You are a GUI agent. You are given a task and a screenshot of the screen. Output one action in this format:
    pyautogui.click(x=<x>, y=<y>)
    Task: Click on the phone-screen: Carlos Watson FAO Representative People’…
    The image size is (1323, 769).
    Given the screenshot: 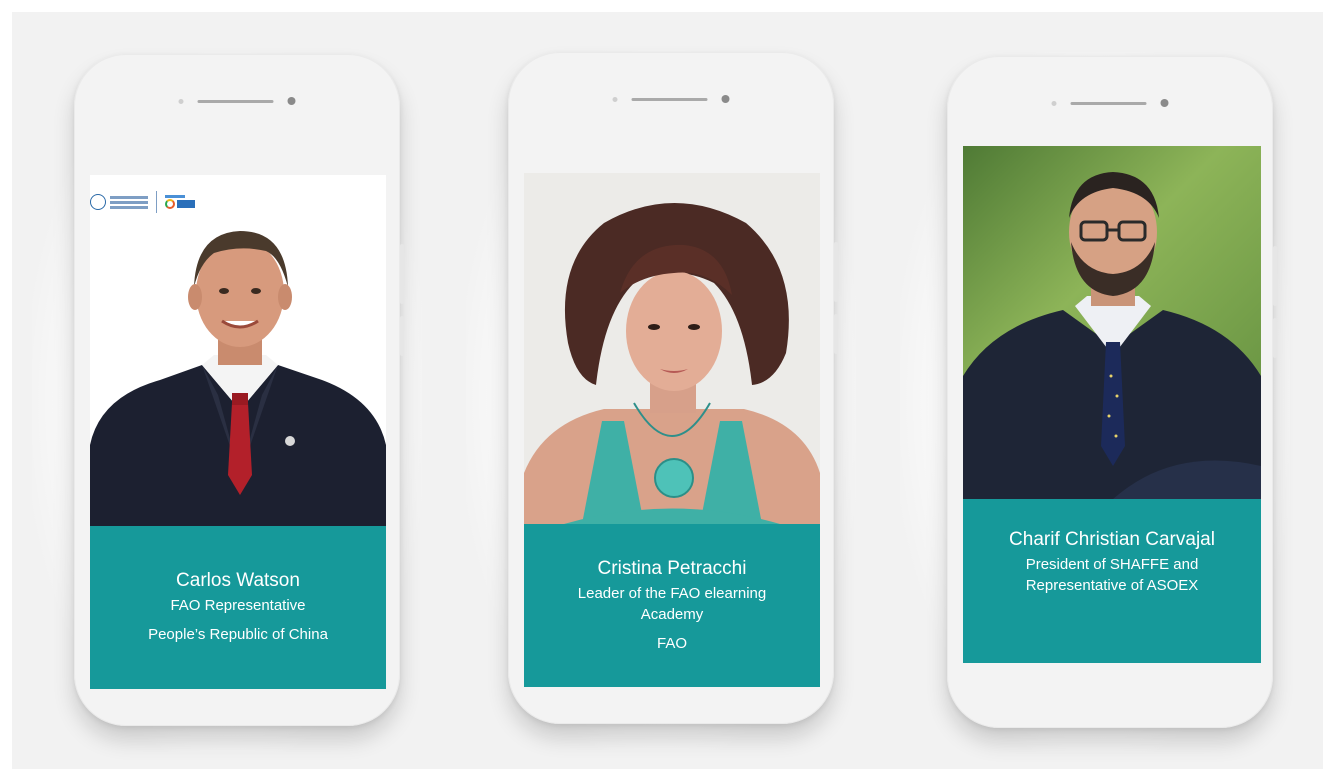 What is the action you would take?
    pyautogui.click(x=238, y=432)
    